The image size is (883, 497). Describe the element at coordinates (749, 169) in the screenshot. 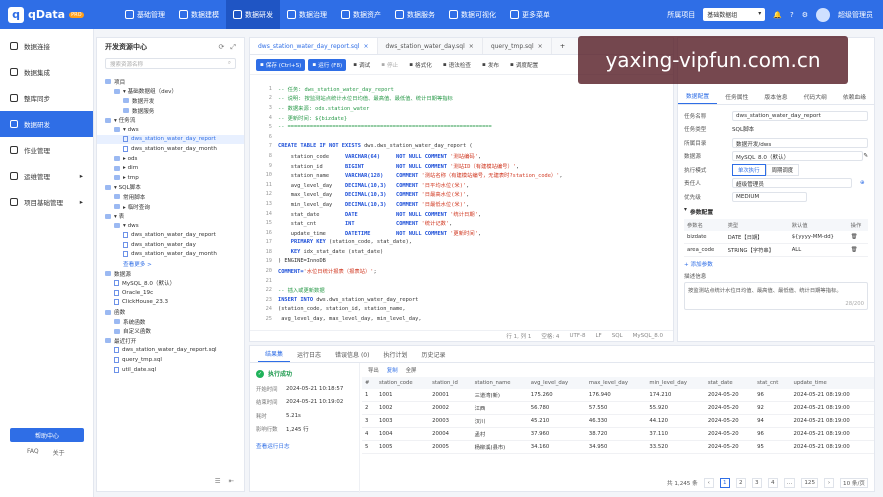

I see `exec-mode-option: 单次执行` at that location.